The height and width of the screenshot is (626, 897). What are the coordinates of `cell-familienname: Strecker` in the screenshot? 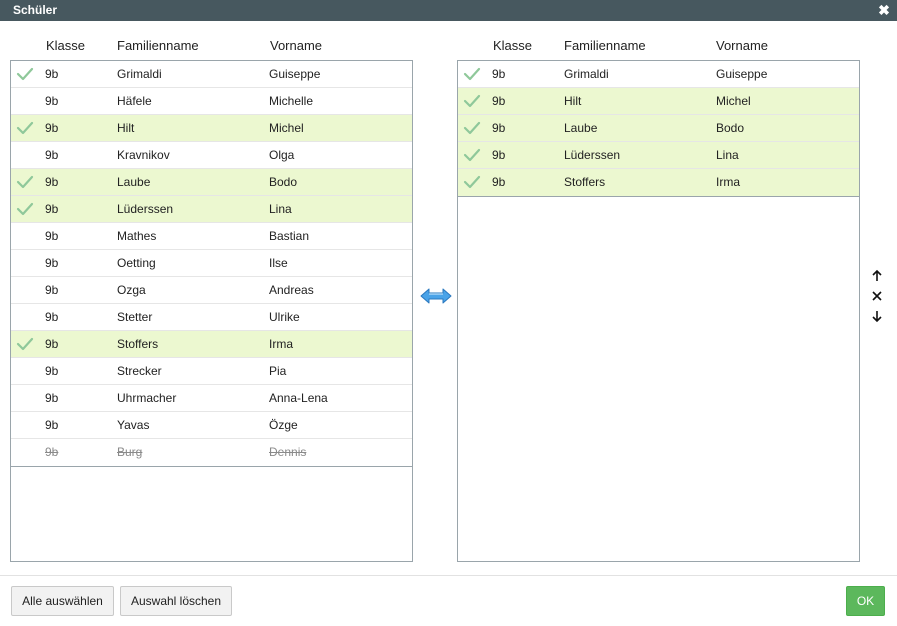 It's located at (139, 371).